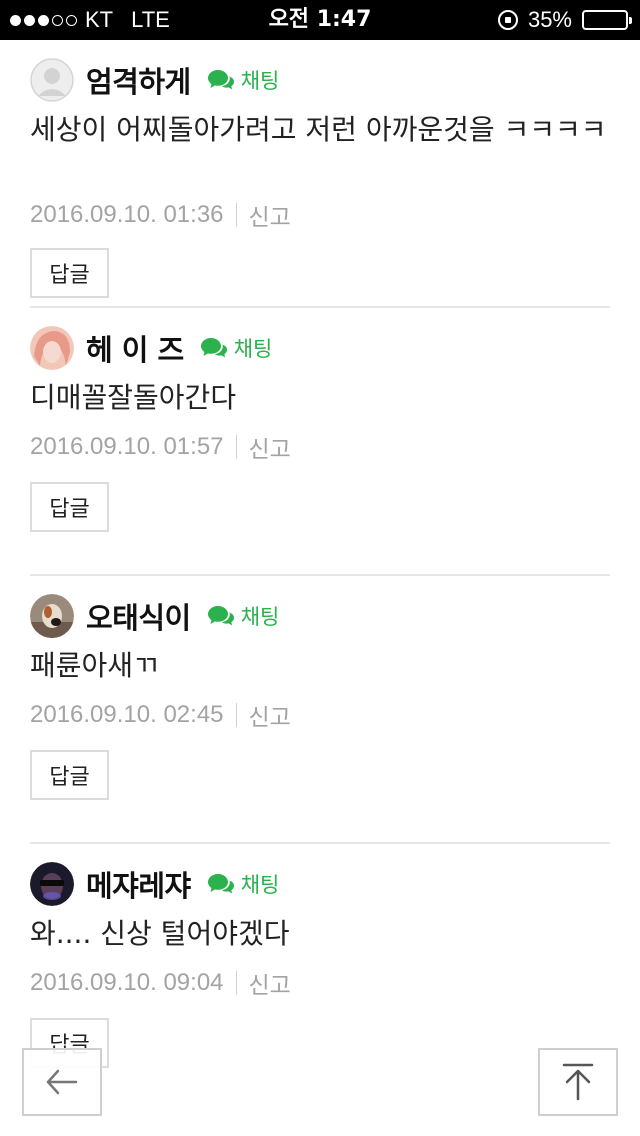  Describe the element at coordinates (127, 714) in the screenshot. I see `timestamp: 2016.09.10. 02:45` at that location.